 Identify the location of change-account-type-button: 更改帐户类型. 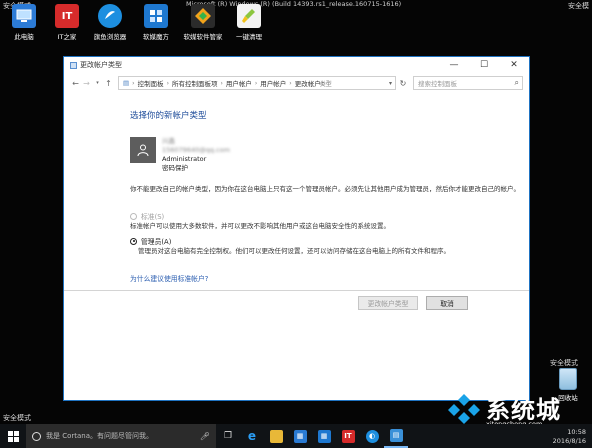
(388, 303).